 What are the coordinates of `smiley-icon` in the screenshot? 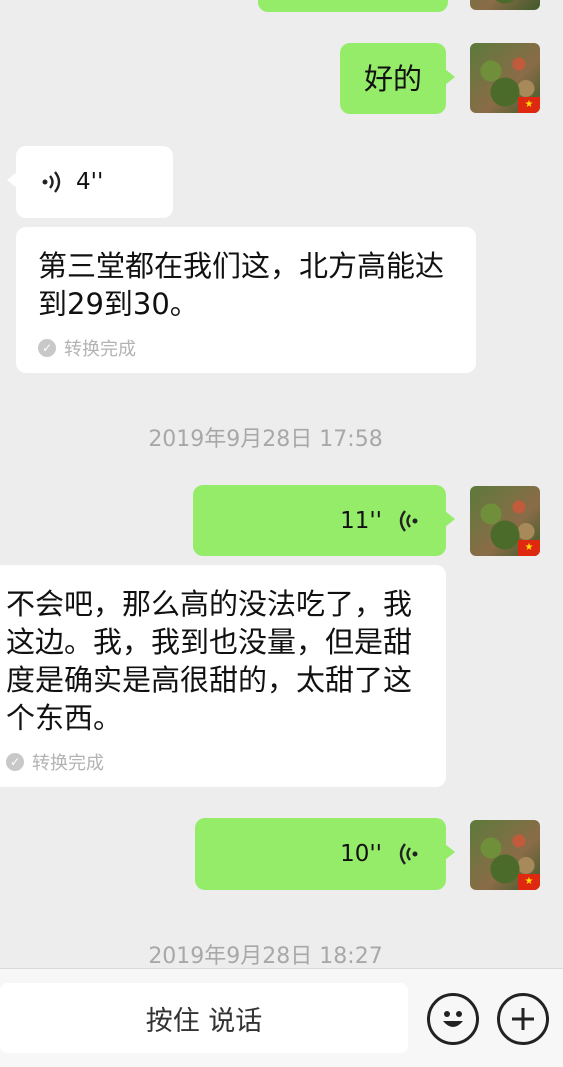 It's located at (453, 1019).